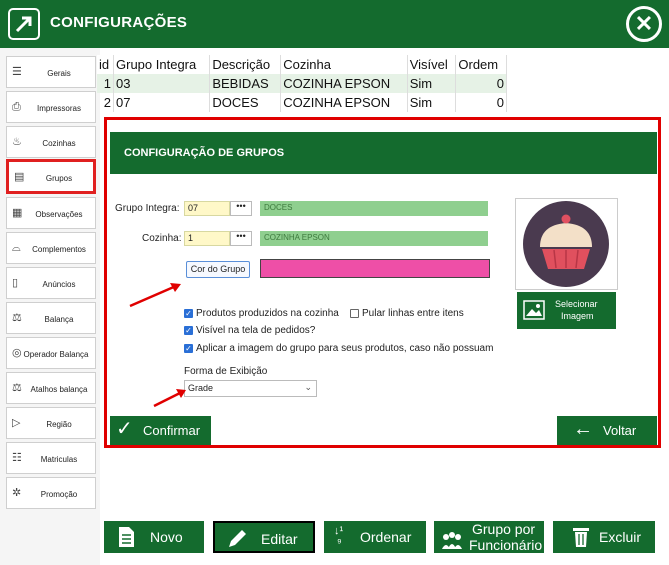 This screenshot has width=669, height=565. Describe the element at coordinates (188, 313) in the screenshot. I see `checkbox-produtos-cozinha: ✓` at that location.